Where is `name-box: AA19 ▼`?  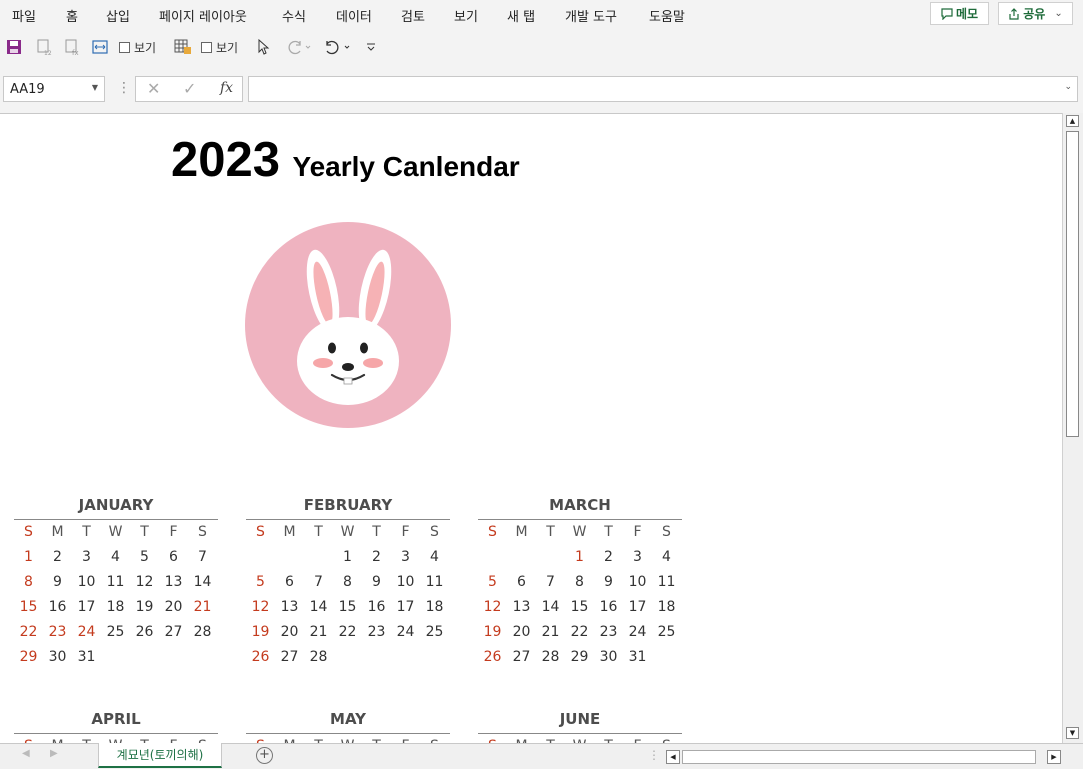
name-box: AA19 ▼ is located at coordinates (54, 89).